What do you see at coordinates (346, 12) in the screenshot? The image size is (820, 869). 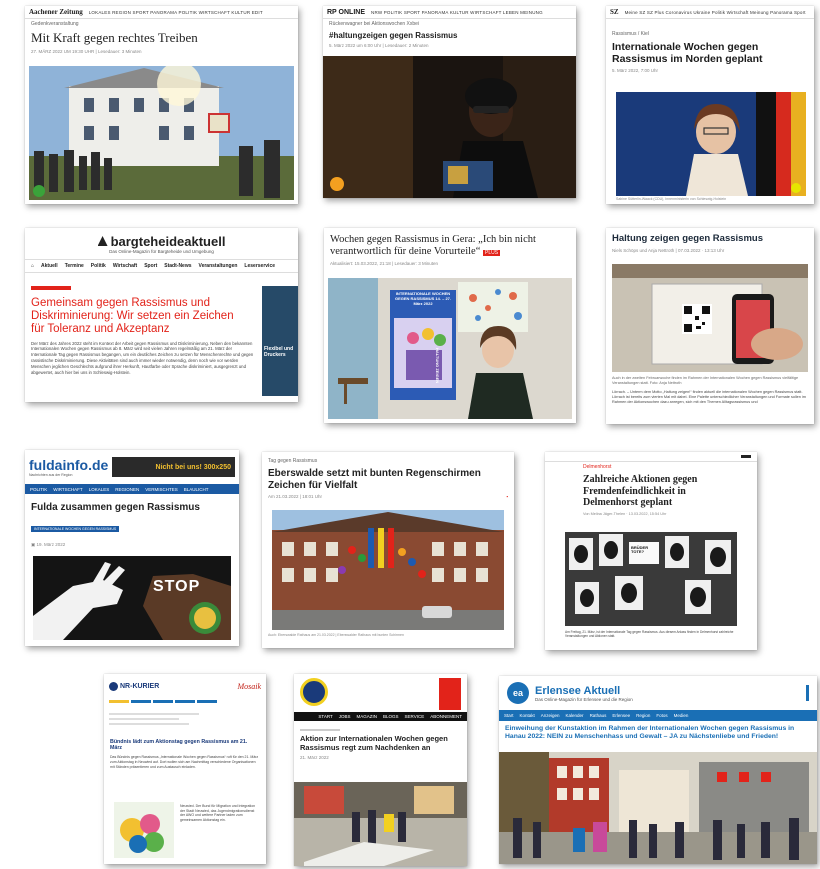 I see `site-logo: RP ONLINE` at bounding box center [346, 12].